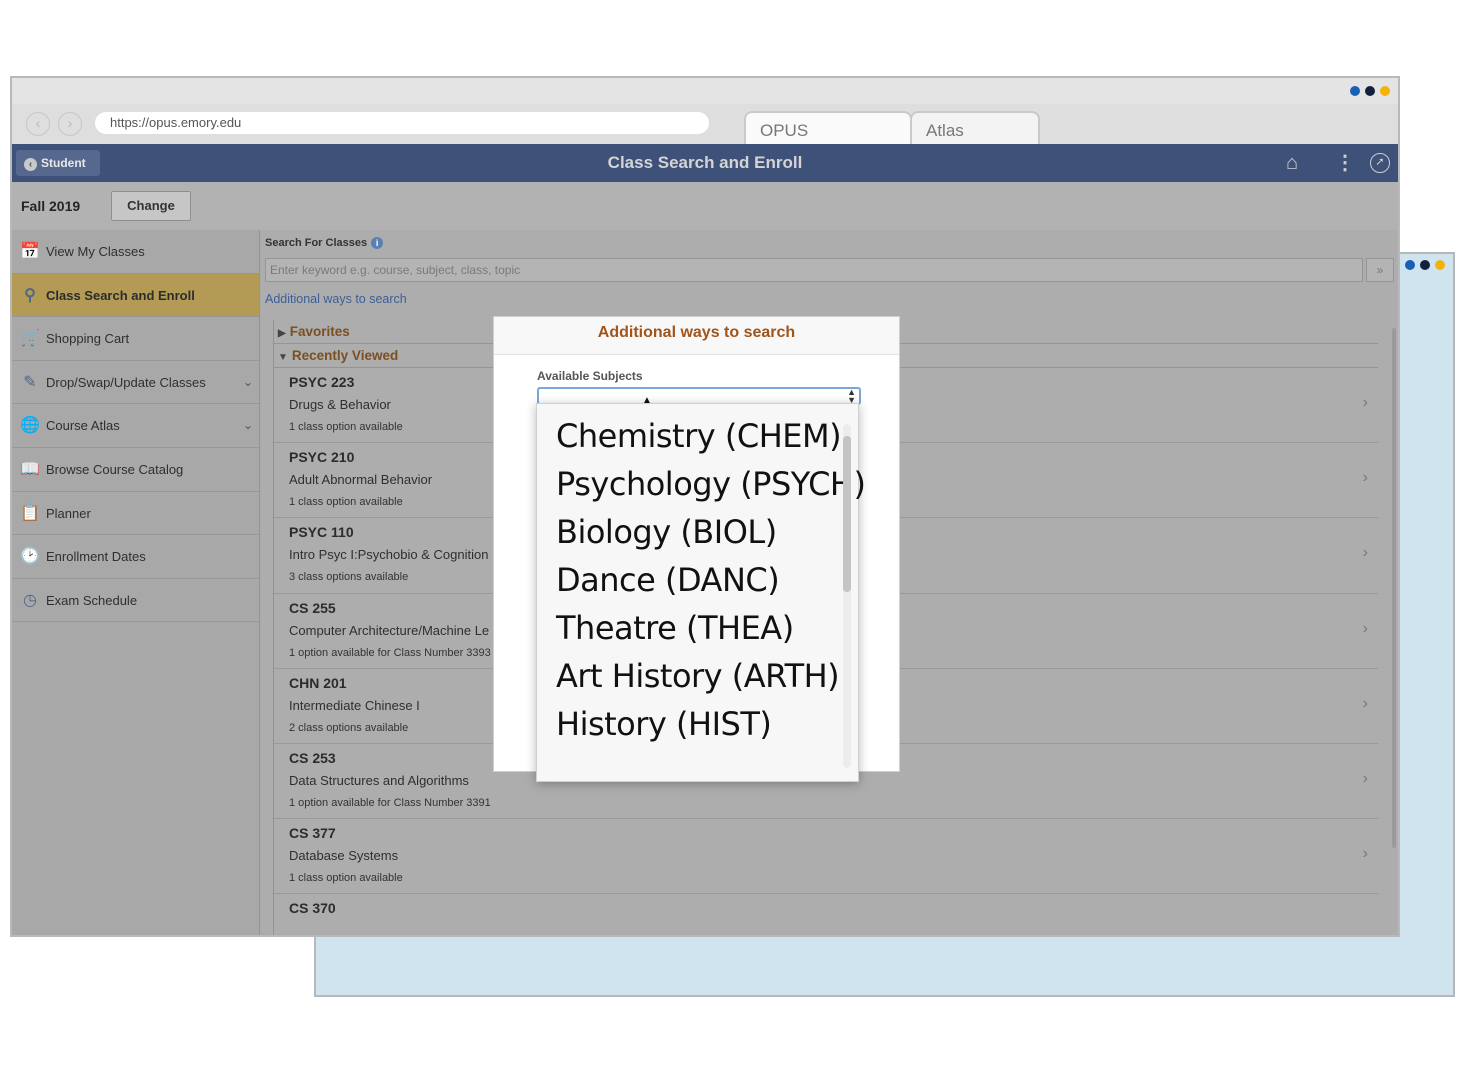  Describe the element at coordinates (711, 484) in the screenshot. I see `subject-option: Psychology (PSYCH)` at that location.